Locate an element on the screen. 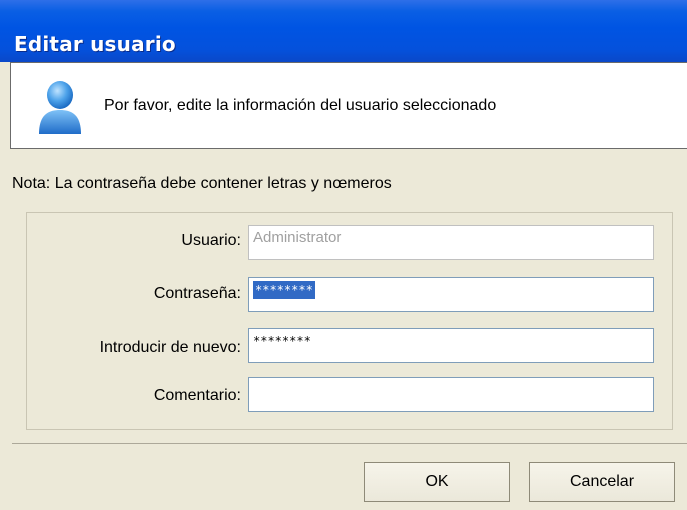 The width and height of the screenshot is (687, 510). reintroducir-value: ******** is located at coordinates (282, 341).